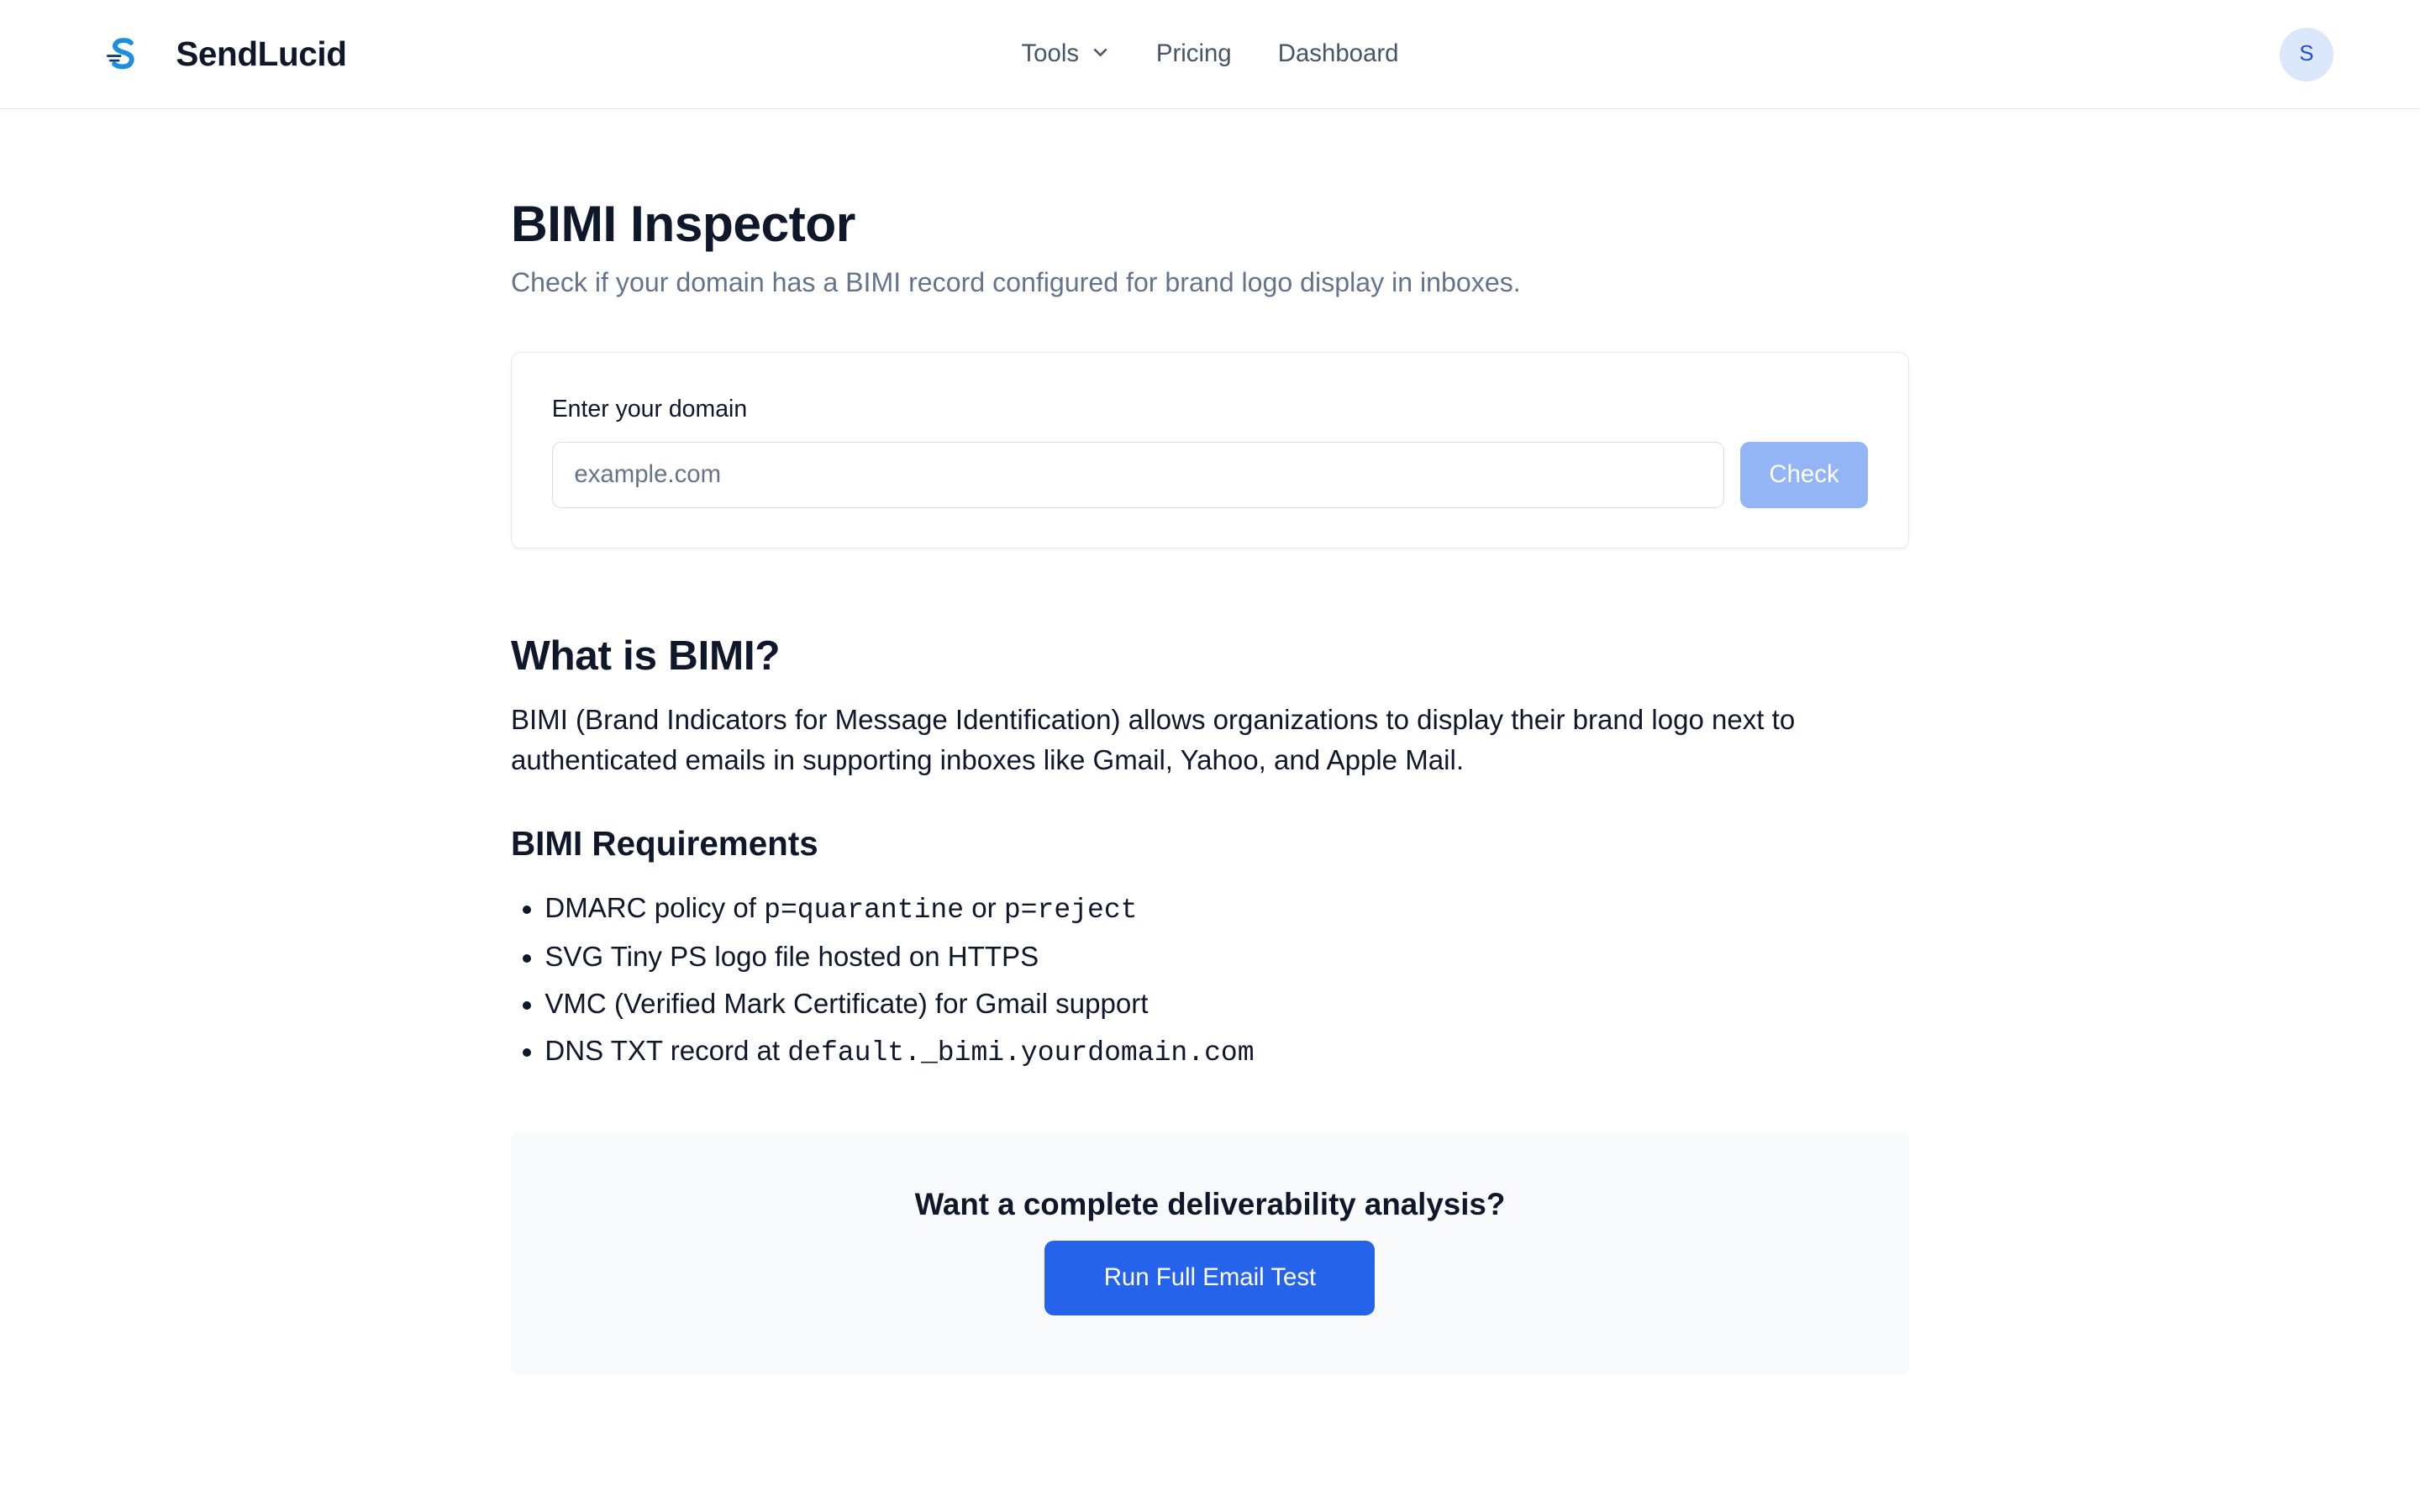  Describe the element at coordinates (865, 909) in the screenshot. I see `code-snippet: p=quarantine` at that location.